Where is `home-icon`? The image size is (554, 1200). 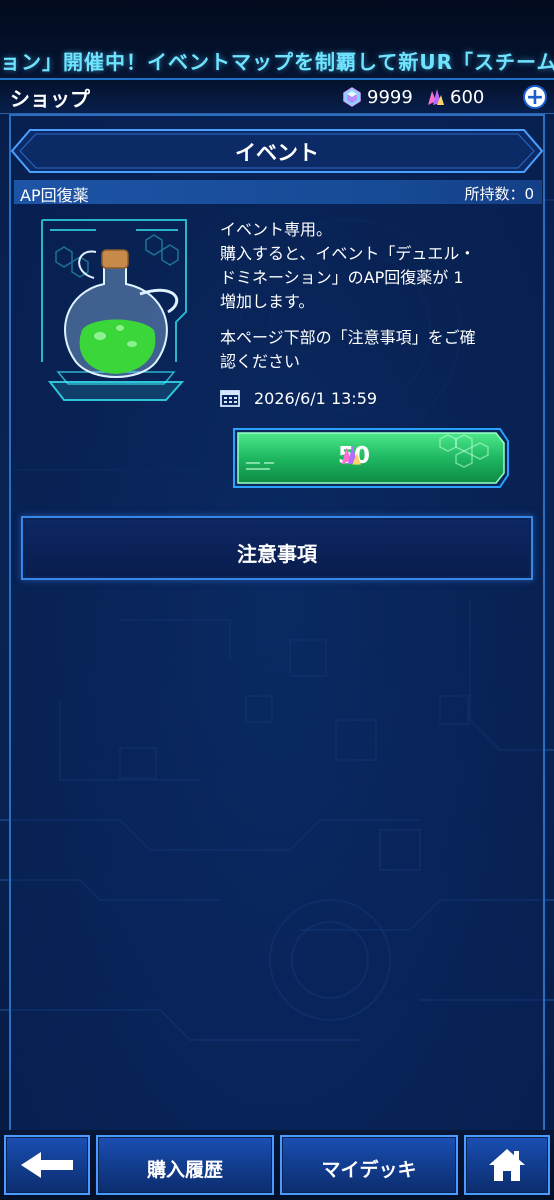 home-icon is located at coordinates (507, 1165).